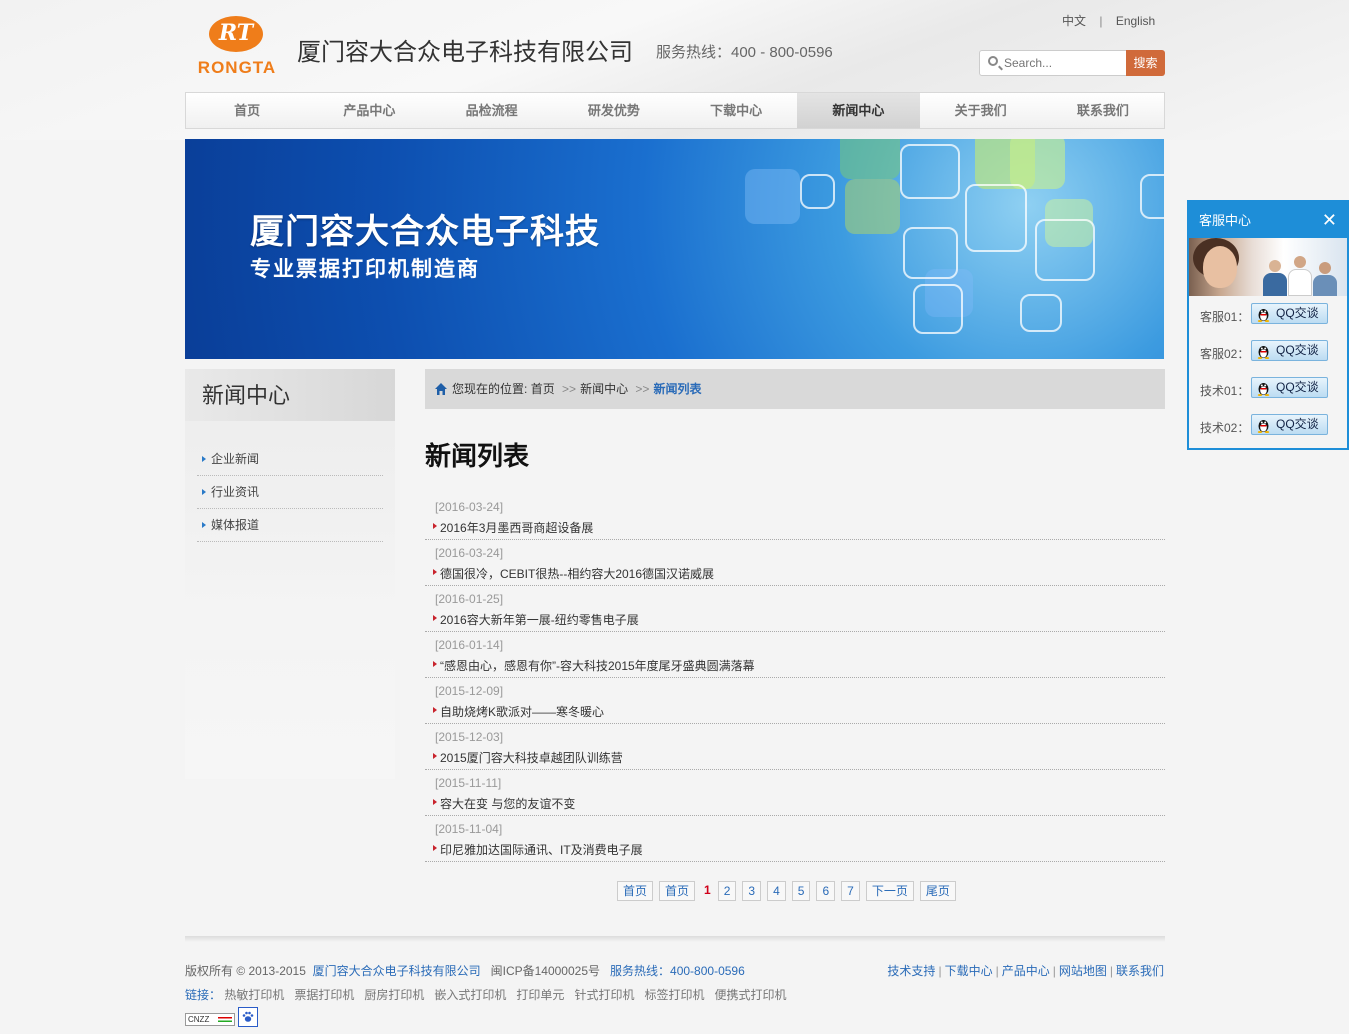  What do you see at coordinates (674, 995) in the screenshot?
I see `footer-keyword-link: 标签打印机` at bounding box center [674, 995].